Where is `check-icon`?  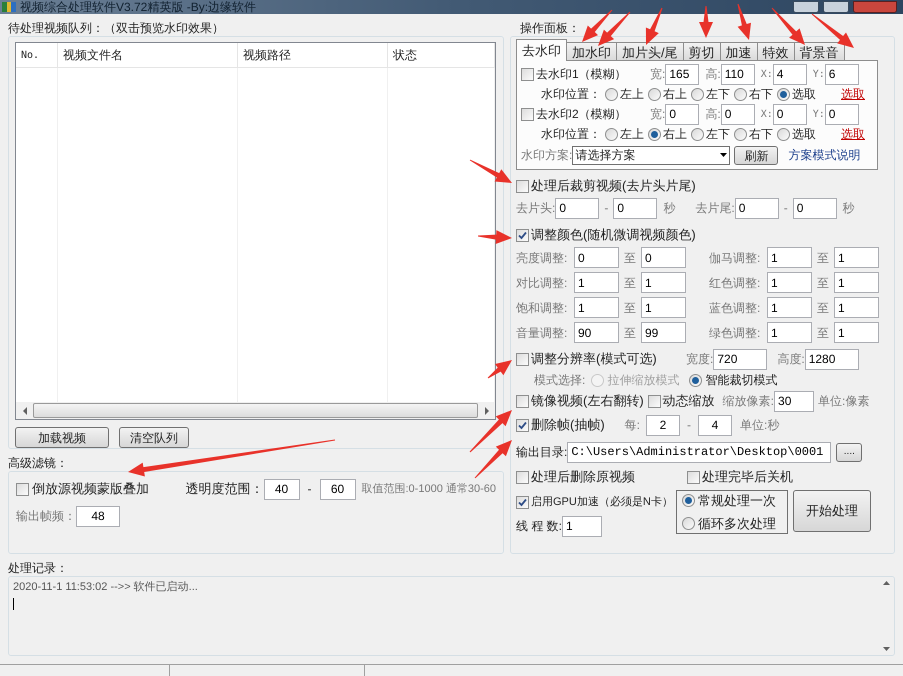 check-icon is located at coordinates (522, 235).